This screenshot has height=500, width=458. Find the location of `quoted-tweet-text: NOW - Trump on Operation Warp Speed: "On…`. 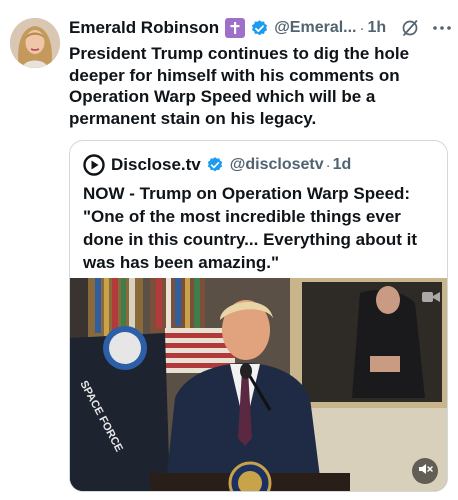

quoted-tweet-text: NOW - Trump on Operation Warp Speed: "On… is located at coordinates (250, 228).